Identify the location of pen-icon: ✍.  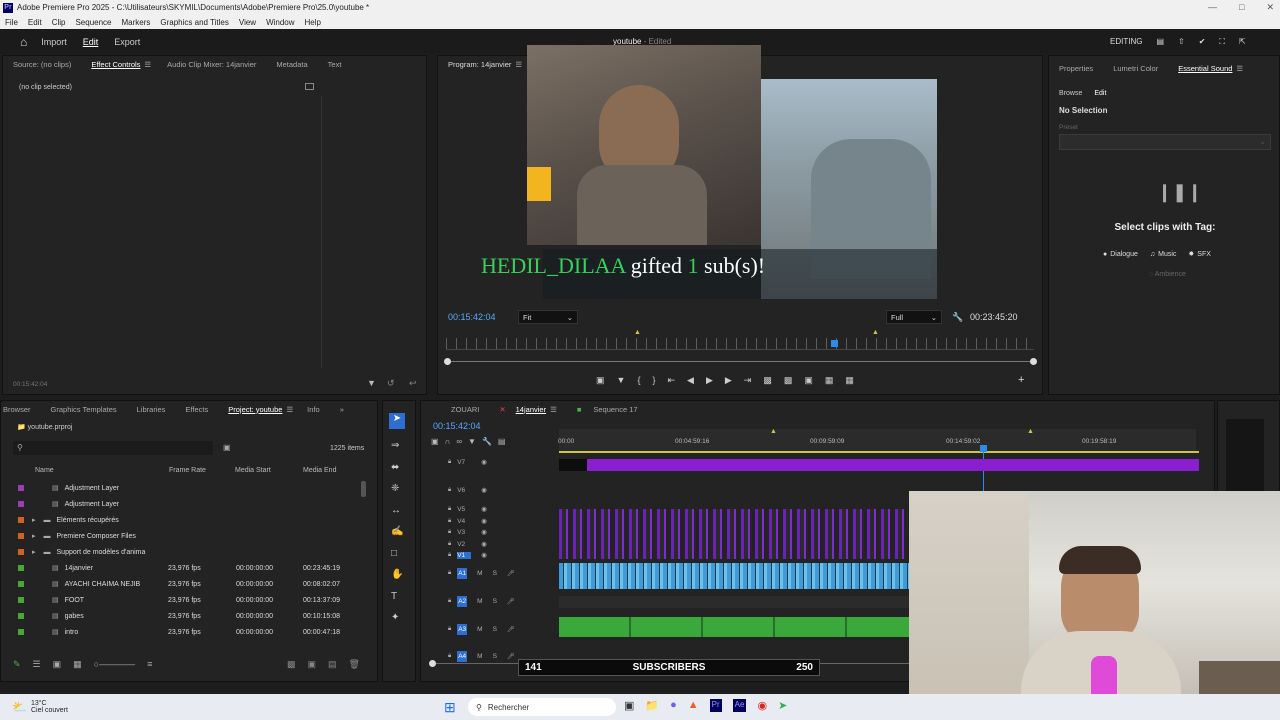
(397, 532).